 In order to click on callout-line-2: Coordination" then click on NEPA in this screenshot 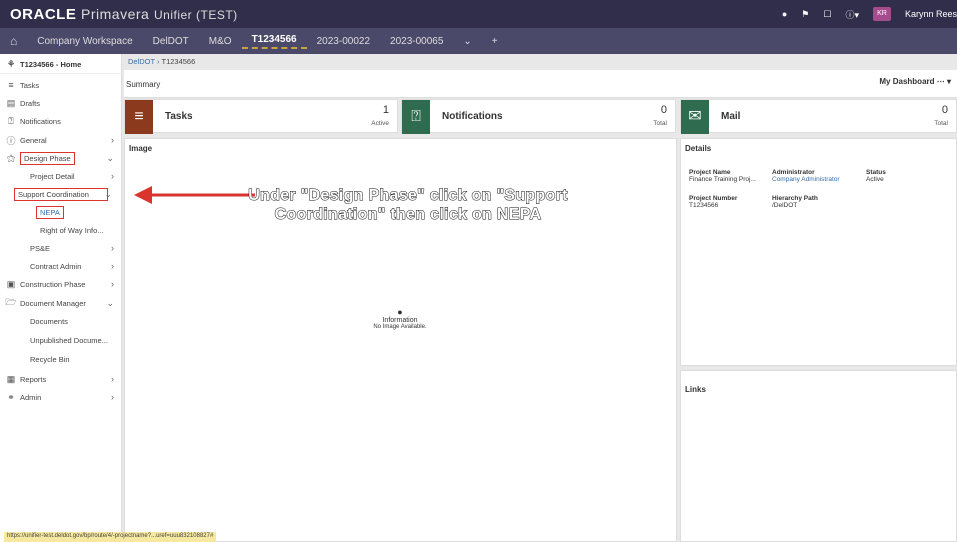, I will do `click(408, 215)`.